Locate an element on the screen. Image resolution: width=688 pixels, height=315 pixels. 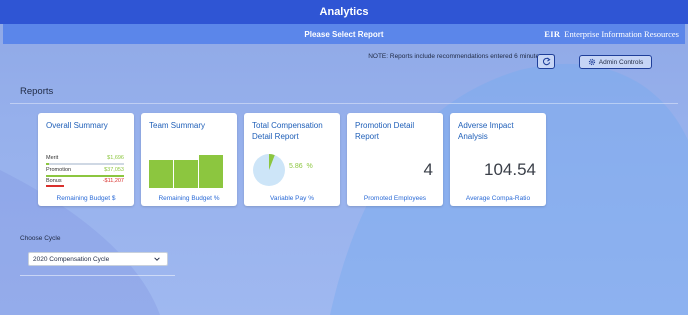
brand: EIR Enterprise Information Resources is located at coordinates (611, 34).